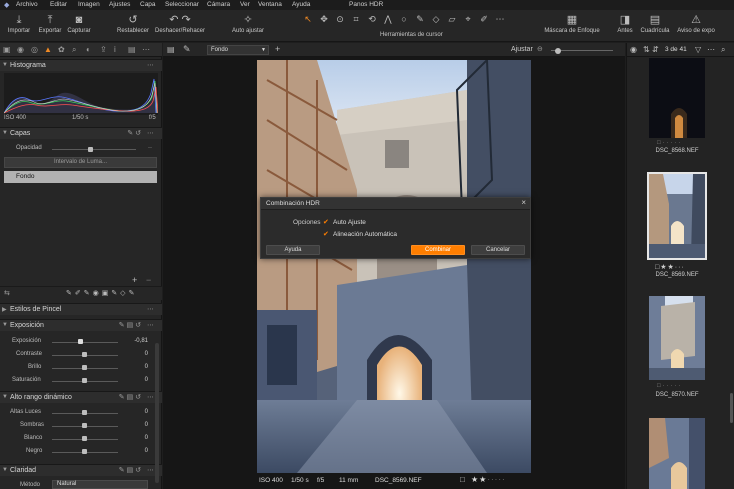 This screenshot has height=489, width=734. Describe the element at coordinates (171, 49) in the screenshot. I see `layer-list-icon: ▤` at that location.